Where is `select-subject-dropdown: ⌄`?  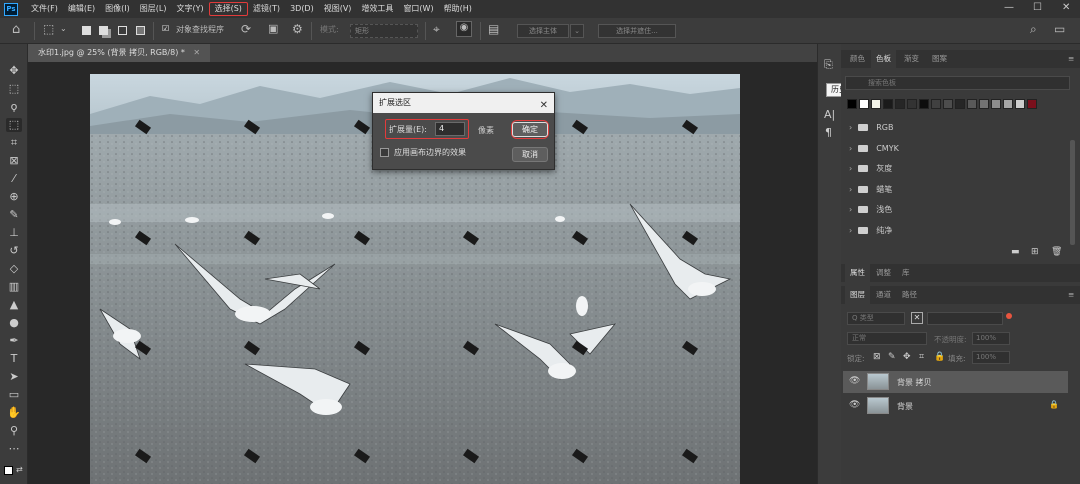 select-subject-dropdown: ⌄ is located at coordinates (577, 31).